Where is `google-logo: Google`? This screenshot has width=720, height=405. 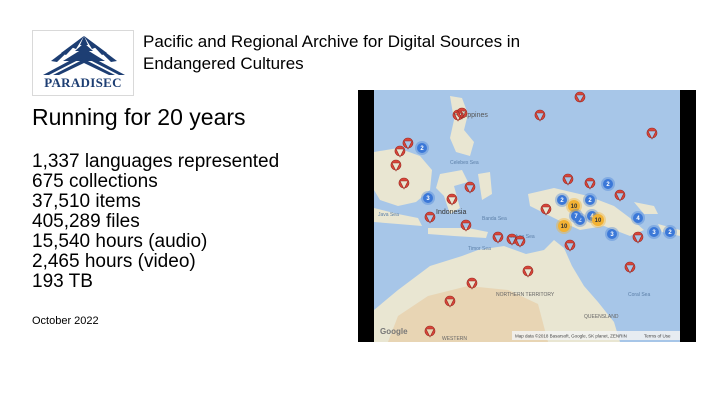 google-logo: Google is located at coordinates (394, 331).